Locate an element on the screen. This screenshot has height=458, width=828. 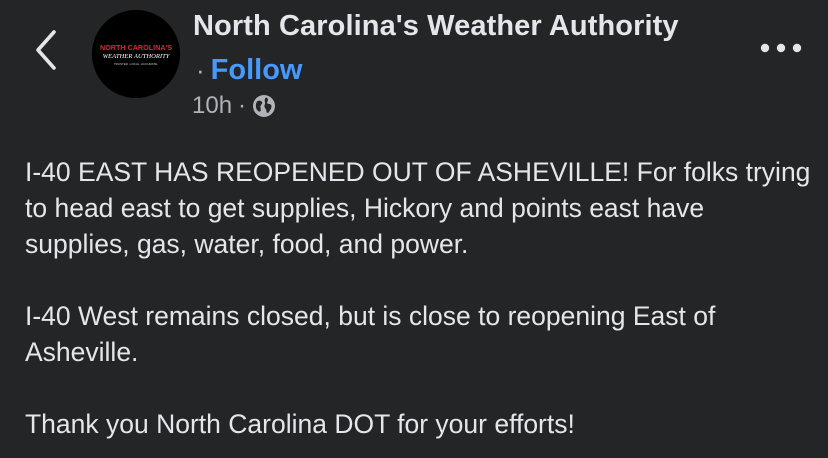
post-meta: 10h · is located at coordinates (234, 106).